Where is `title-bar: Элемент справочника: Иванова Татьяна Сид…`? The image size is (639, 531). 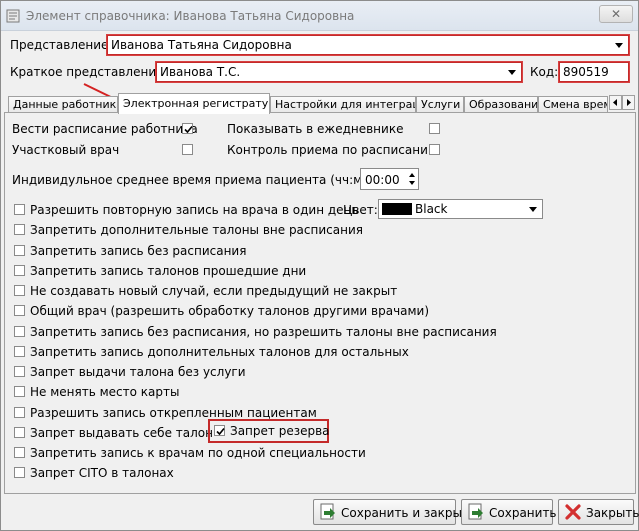
title-bar: Элемент справочника: Иванова Татьяна Сид… is located at coordinates (319, 16).